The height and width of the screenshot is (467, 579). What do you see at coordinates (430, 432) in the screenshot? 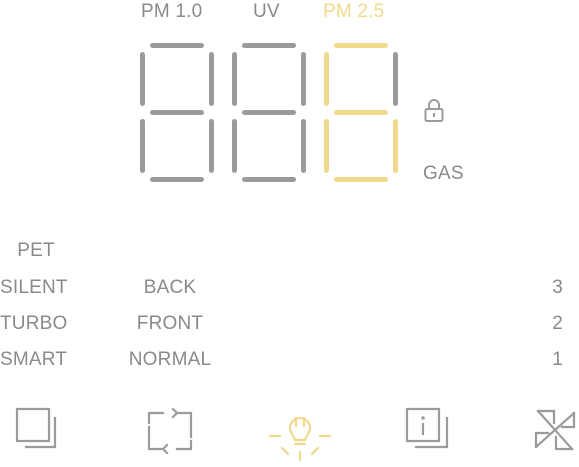
I see `info-icon` at bounding box center [430, 432].